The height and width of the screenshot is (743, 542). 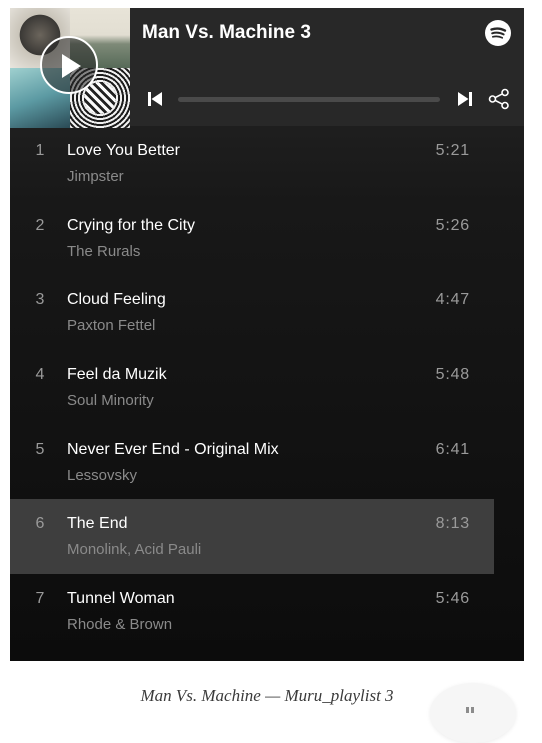 I want to click on track-number: 7, so click(x=40, y=599).